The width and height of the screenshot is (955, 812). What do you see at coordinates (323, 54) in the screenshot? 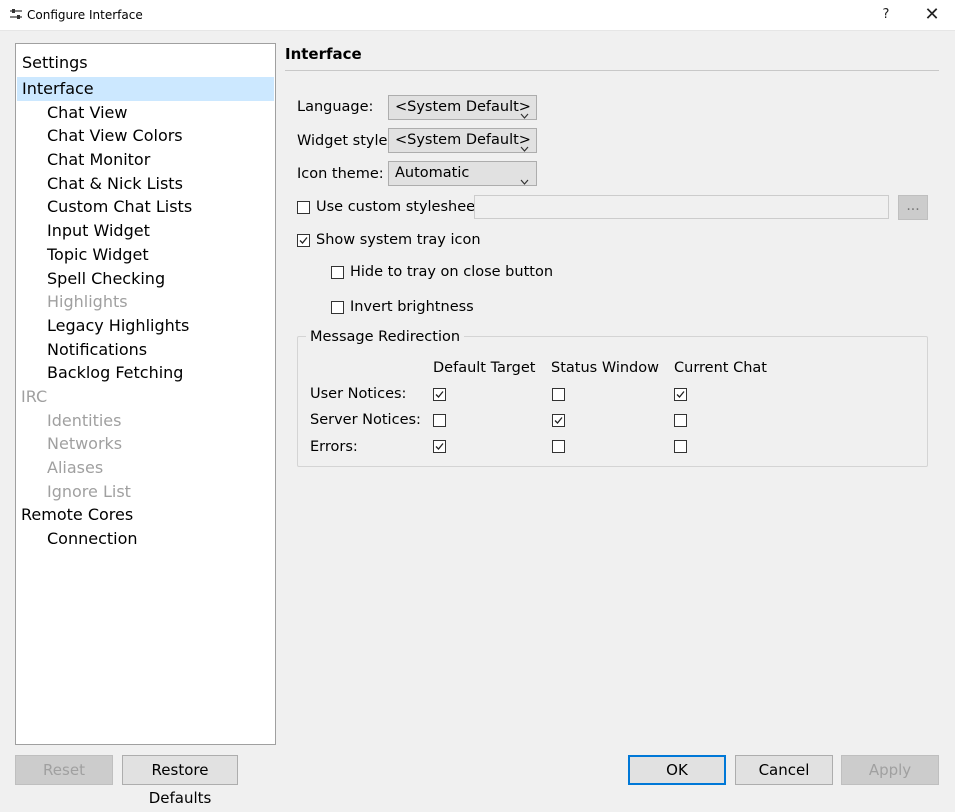
I see `page-title: Interface` at bounding box center [323, 54].